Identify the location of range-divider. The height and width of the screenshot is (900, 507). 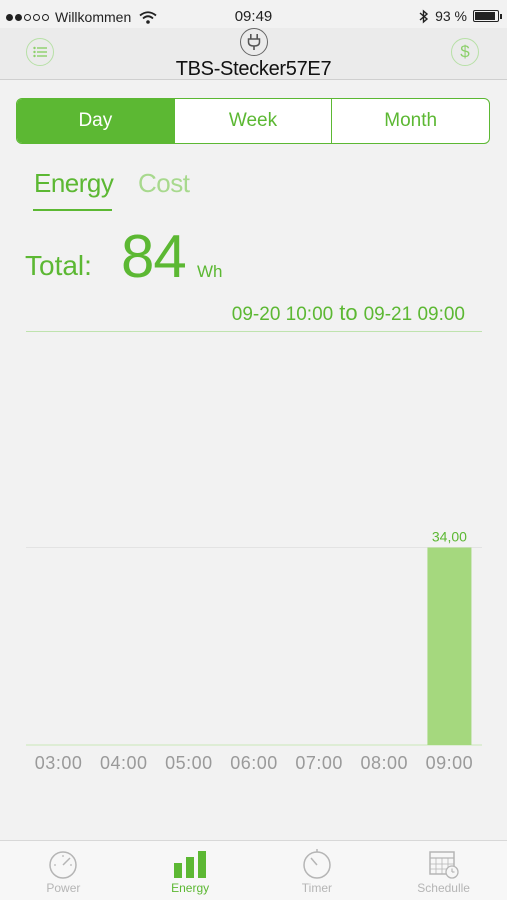
(254, 331).